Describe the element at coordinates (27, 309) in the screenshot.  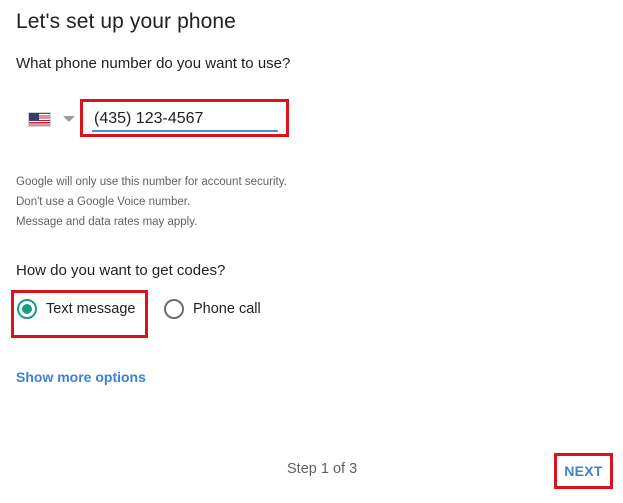
I see `radio-checked-icon` at that location.